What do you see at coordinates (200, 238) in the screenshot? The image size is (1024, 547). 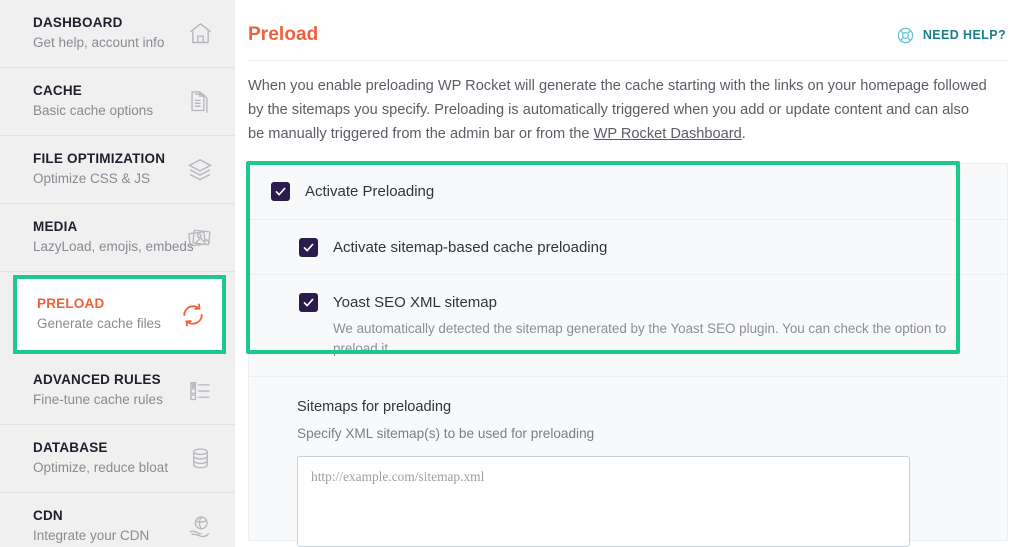 I see `photos-icon` at bounding box center [200, 238].